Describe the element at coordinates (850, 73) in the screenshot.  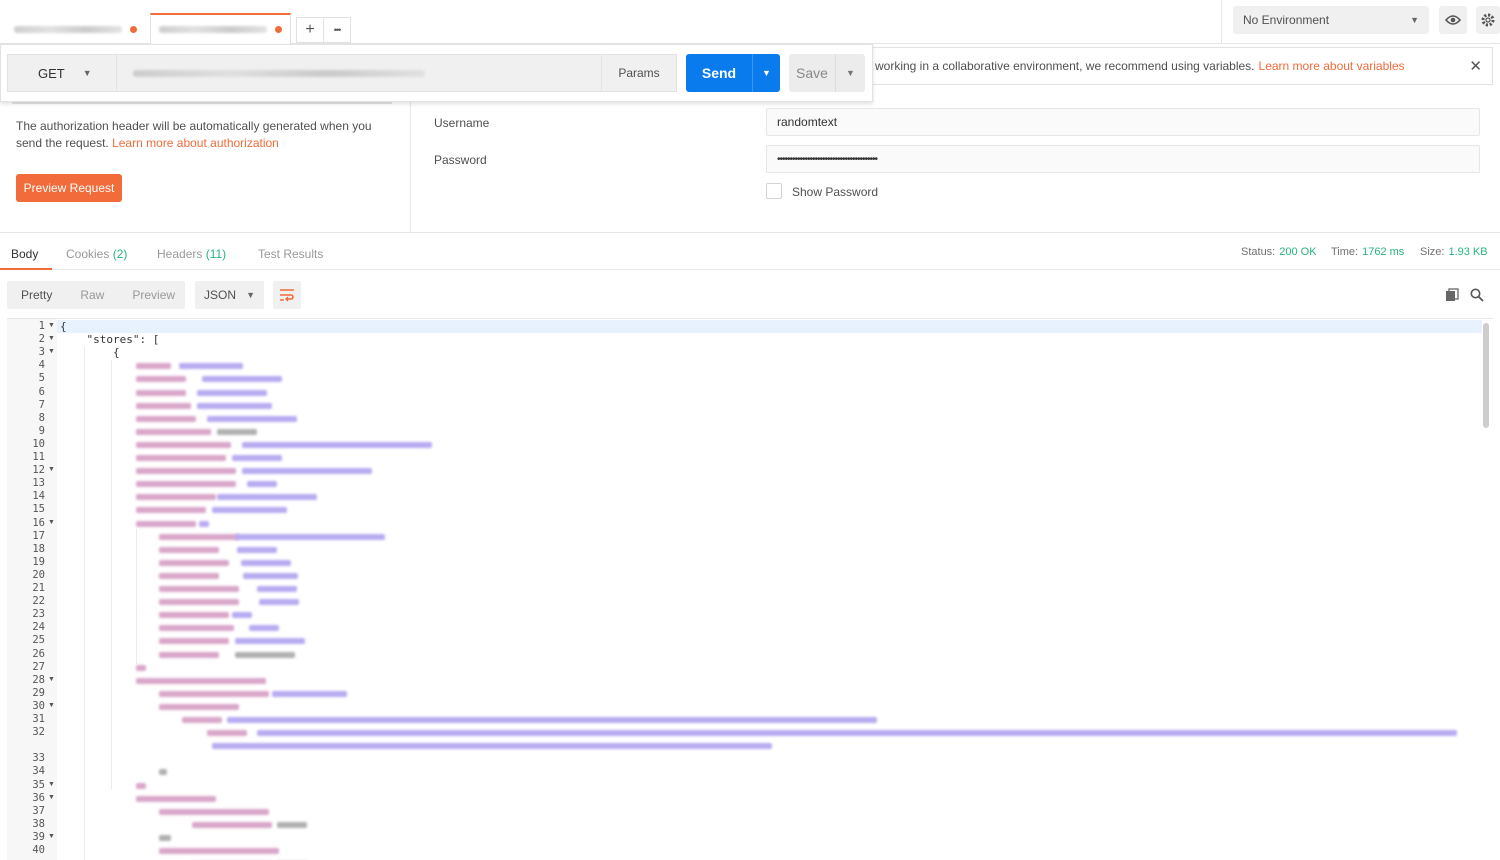
I see `save-options-chevron-icon: ▼` at that location.